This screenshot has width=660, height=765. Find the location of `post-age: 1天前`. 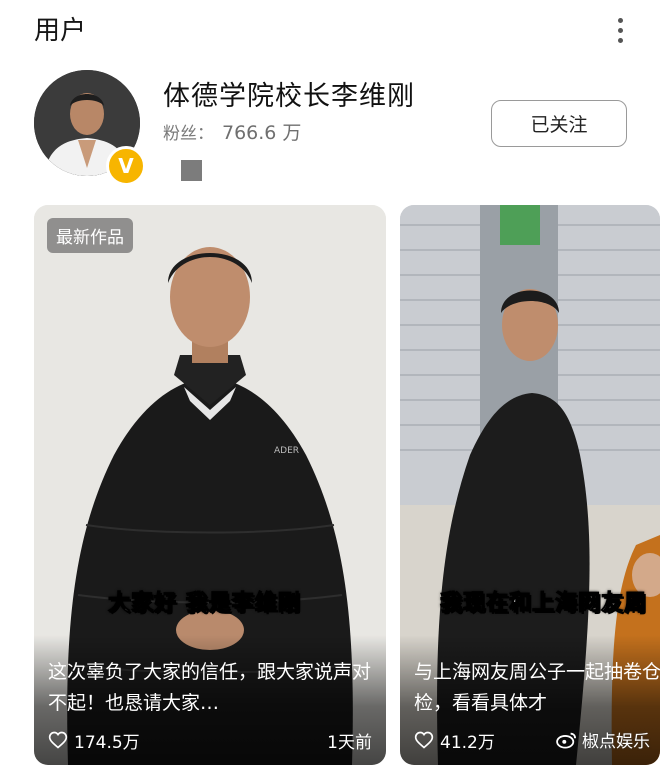

post-age: 1天前 is located at coordinates (349, 742).